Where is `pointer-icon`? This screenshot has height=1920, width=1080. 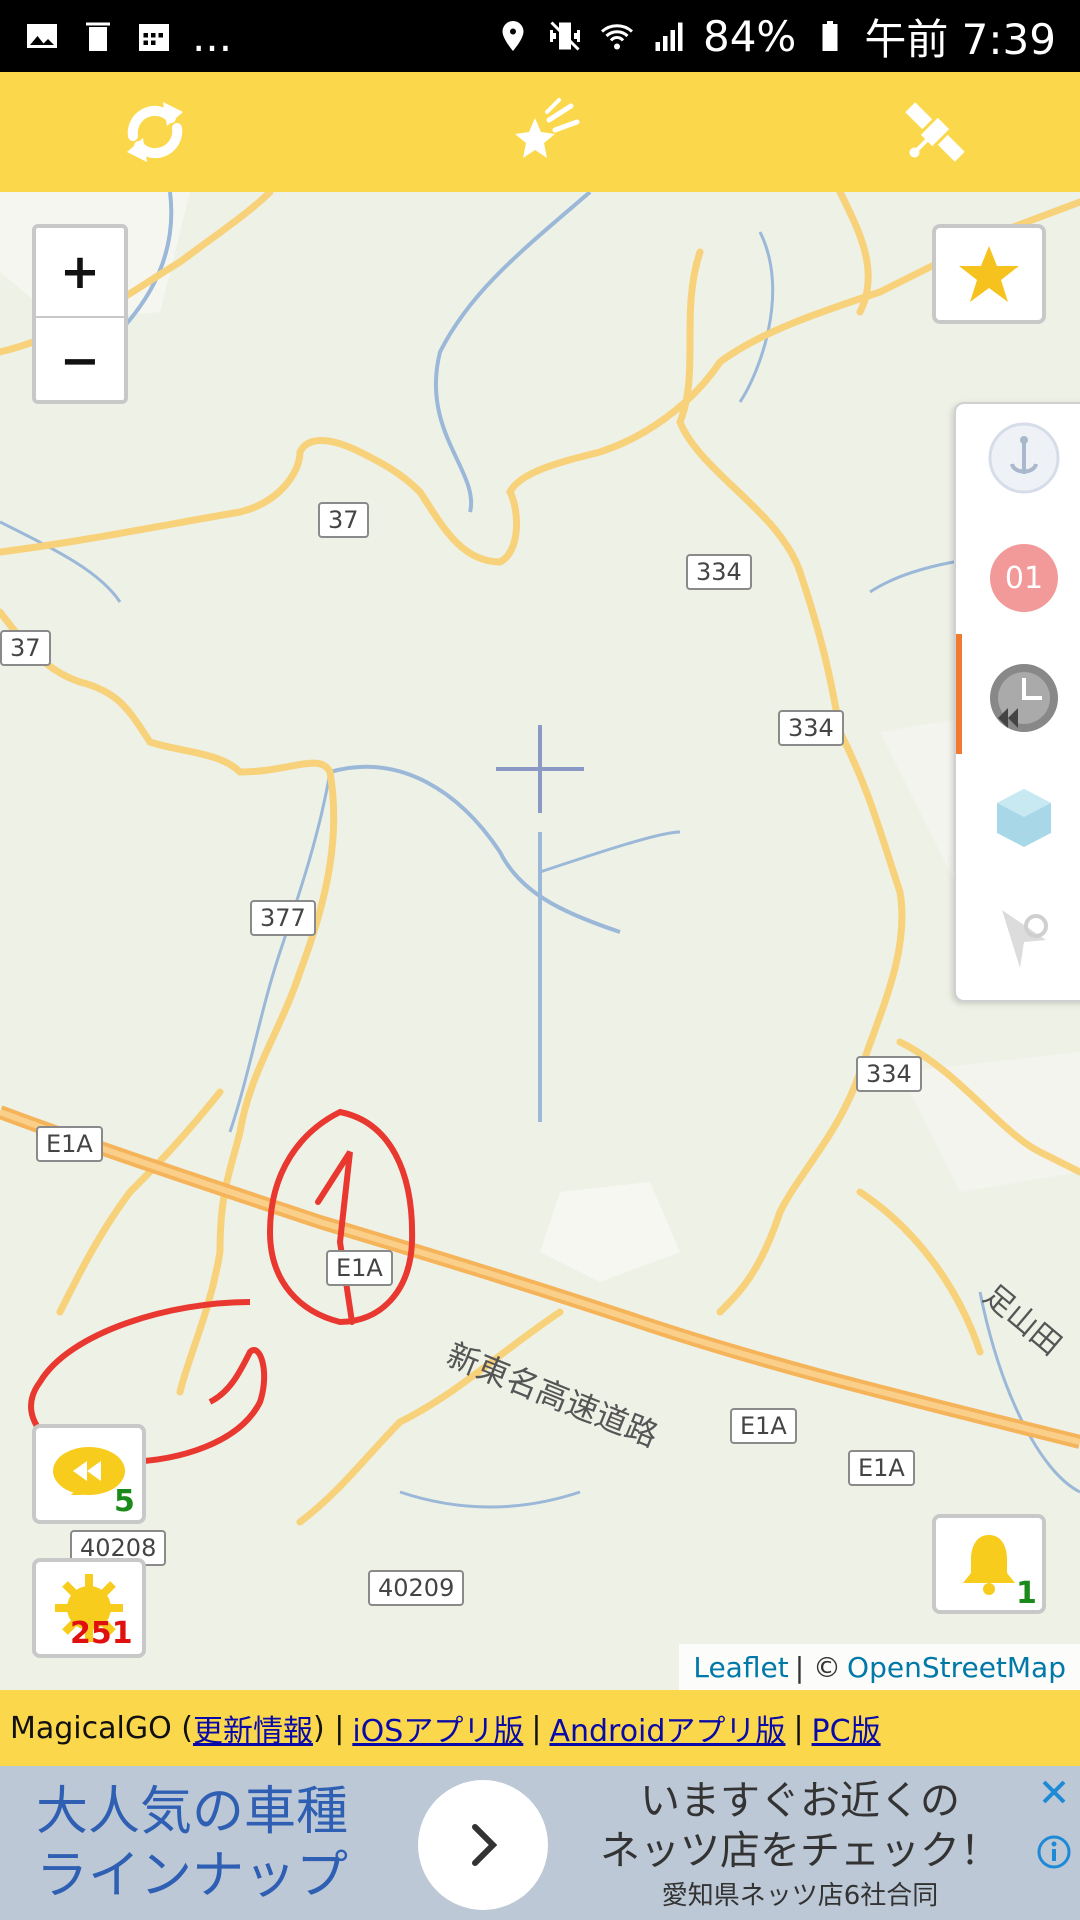 pointer-icon is located at coordinates (1025, 939).